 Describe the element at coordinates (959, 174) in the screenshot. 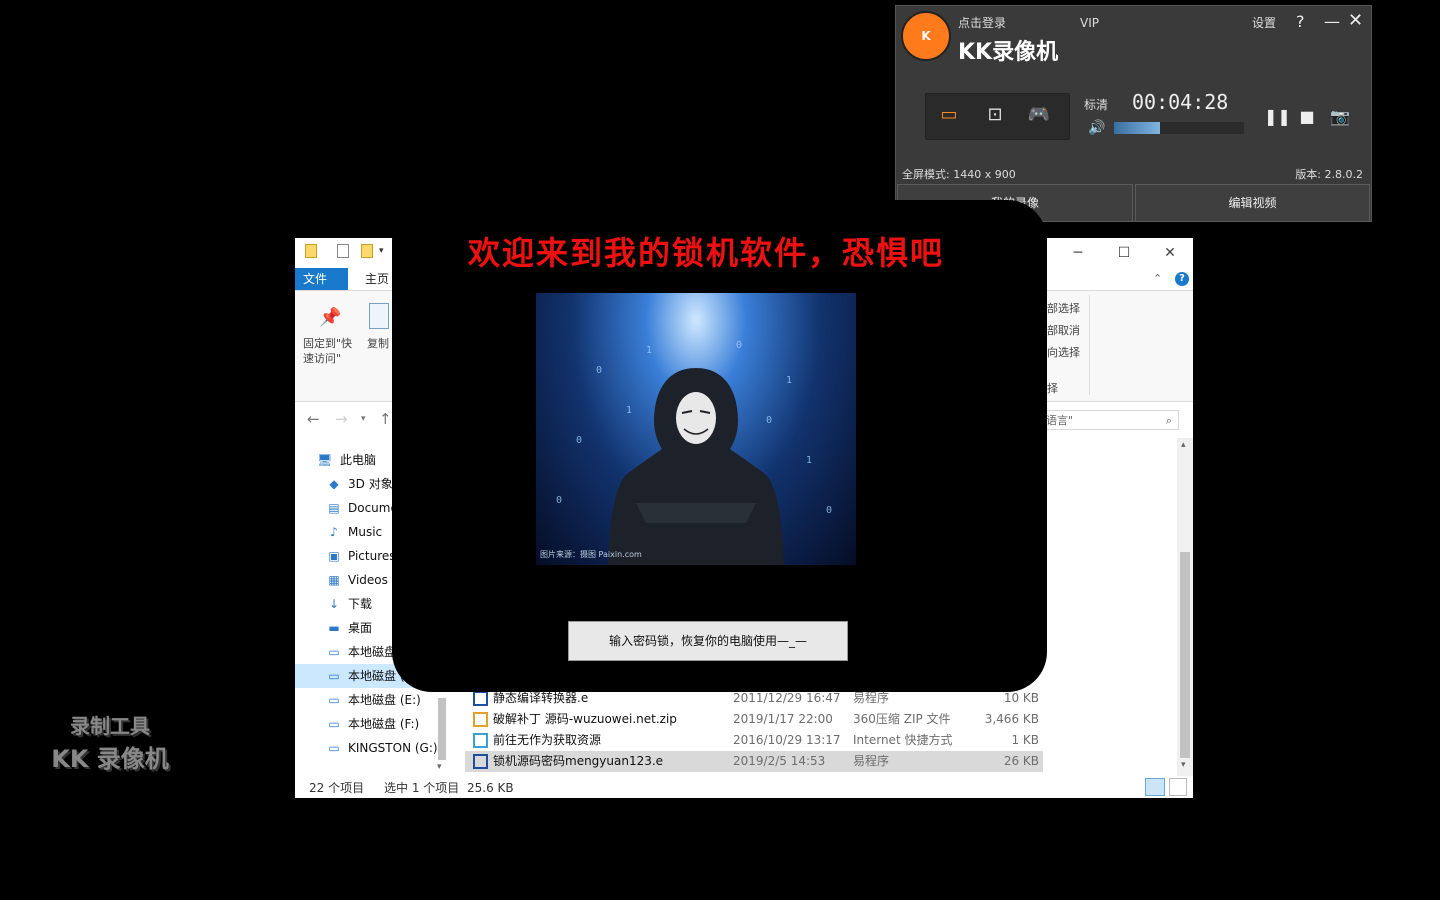

I see `capture-mode-label: 全屏模式: 1440 x 900` at that location.